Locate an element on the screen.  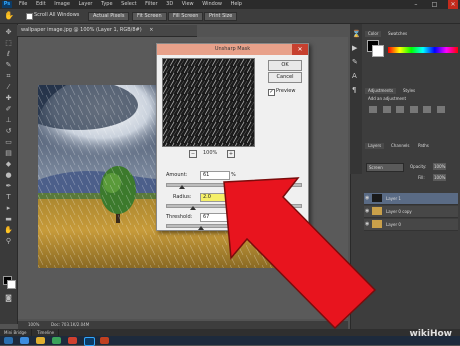
amount-input: 61 is located at coordinates (215, 175).